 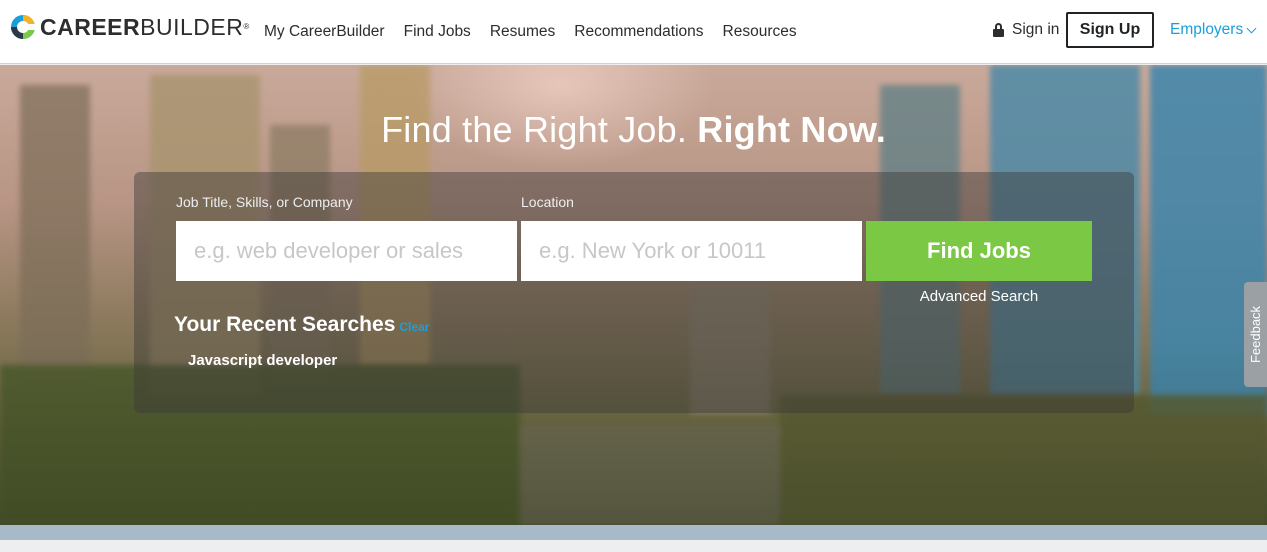 I want to click on employers-dropdown: Employers, so click(x=1213, y=30).